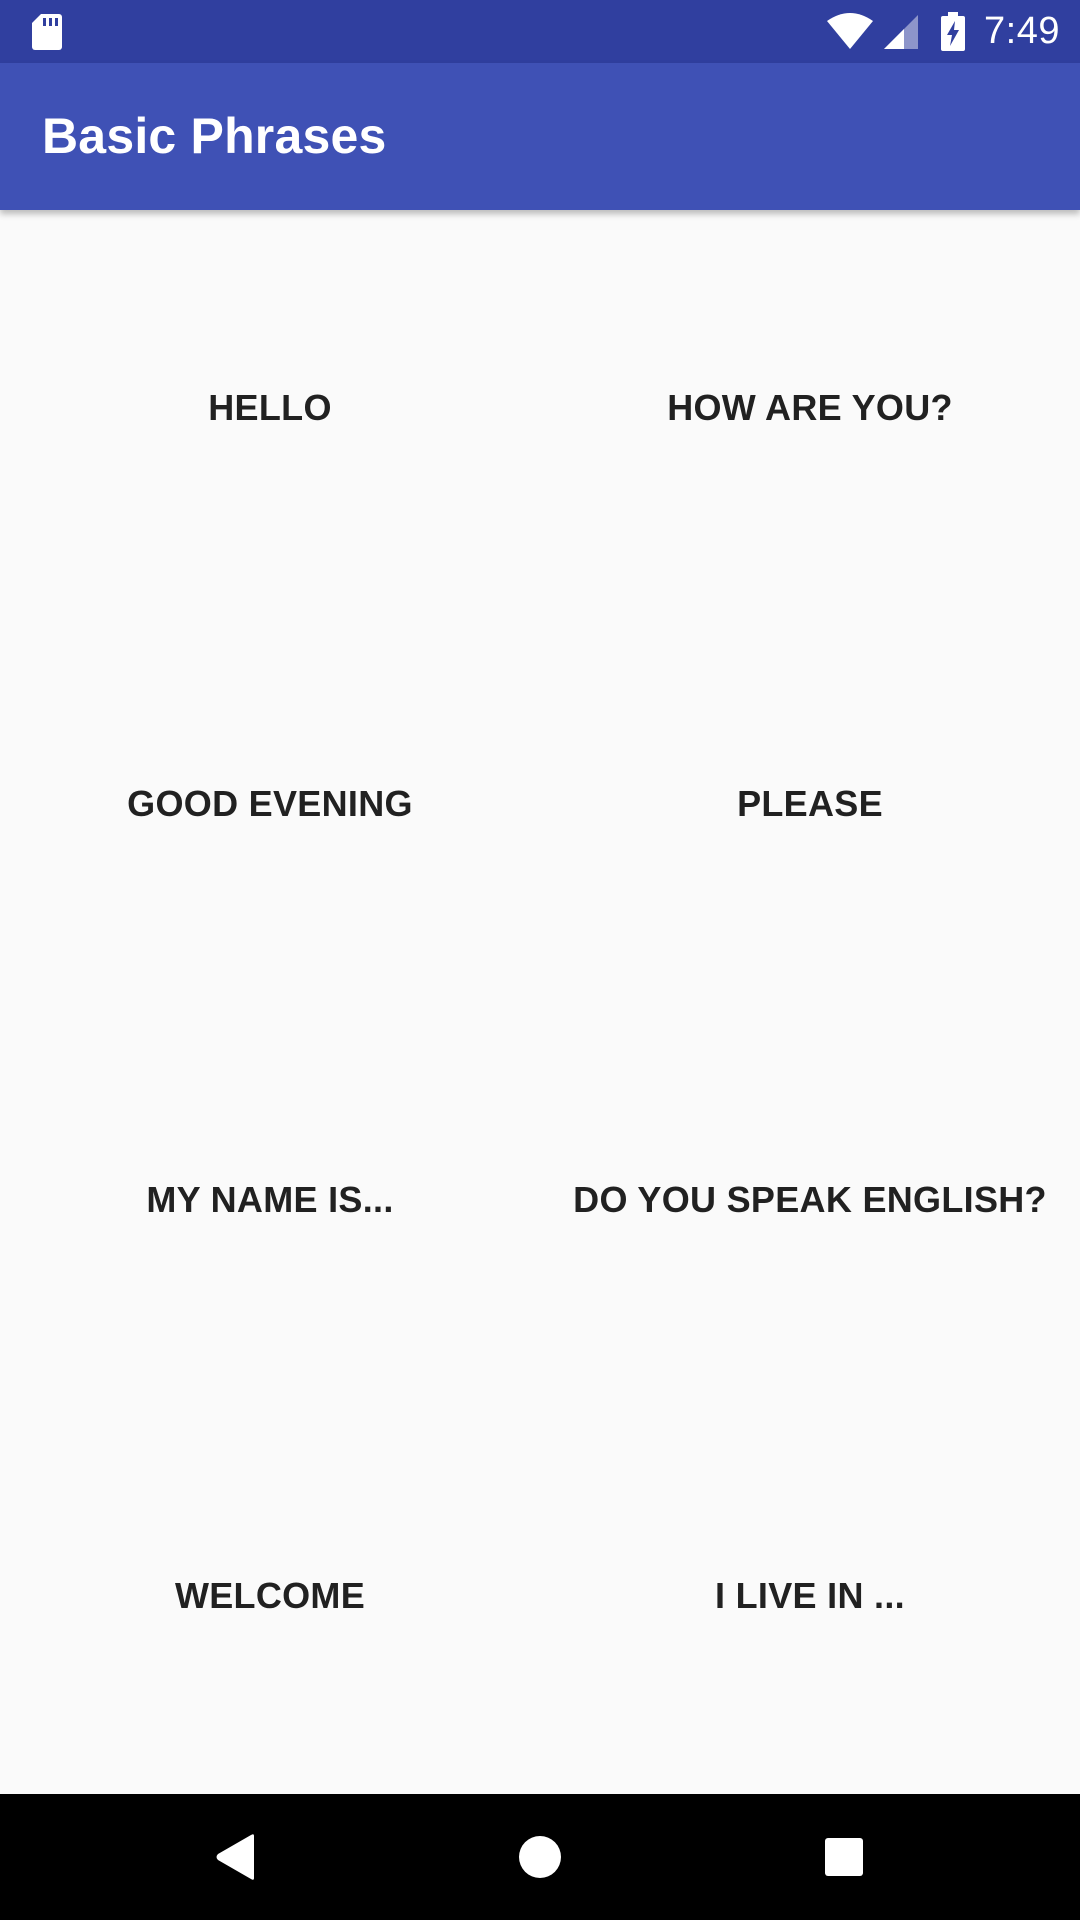 This screenshot has height=1920, width=1080. What do you see at coordinates (901, 31) in the screenshot?
I see `signal-icon` at bounding box center [901, 31].